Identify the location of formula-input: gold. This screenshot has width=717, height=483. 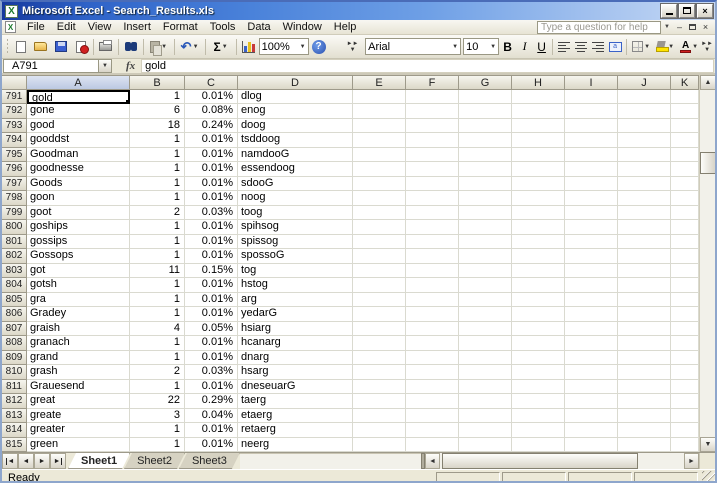
(427, 66).